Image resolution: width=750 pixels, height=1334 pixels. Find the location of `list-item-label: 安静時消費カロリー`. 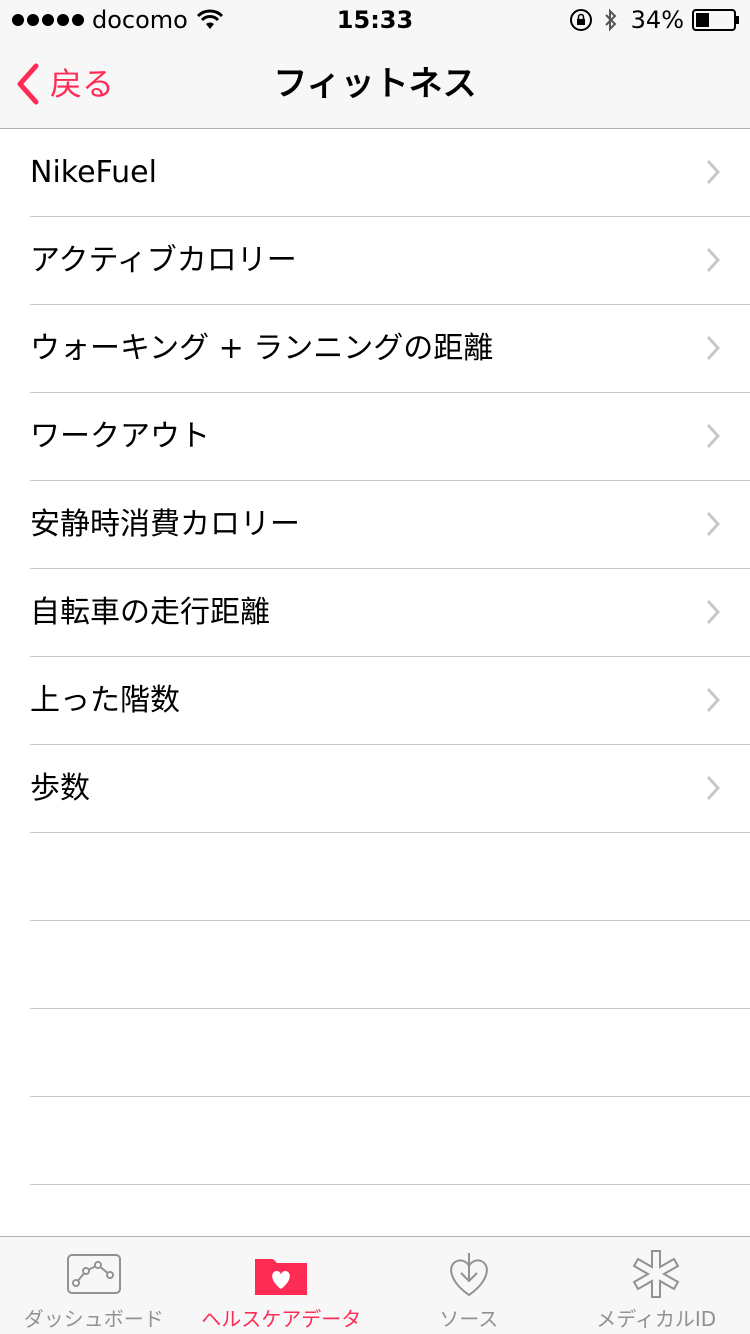

list-item-label: 安静時消費カロリー is located at coordinates (165, 524).